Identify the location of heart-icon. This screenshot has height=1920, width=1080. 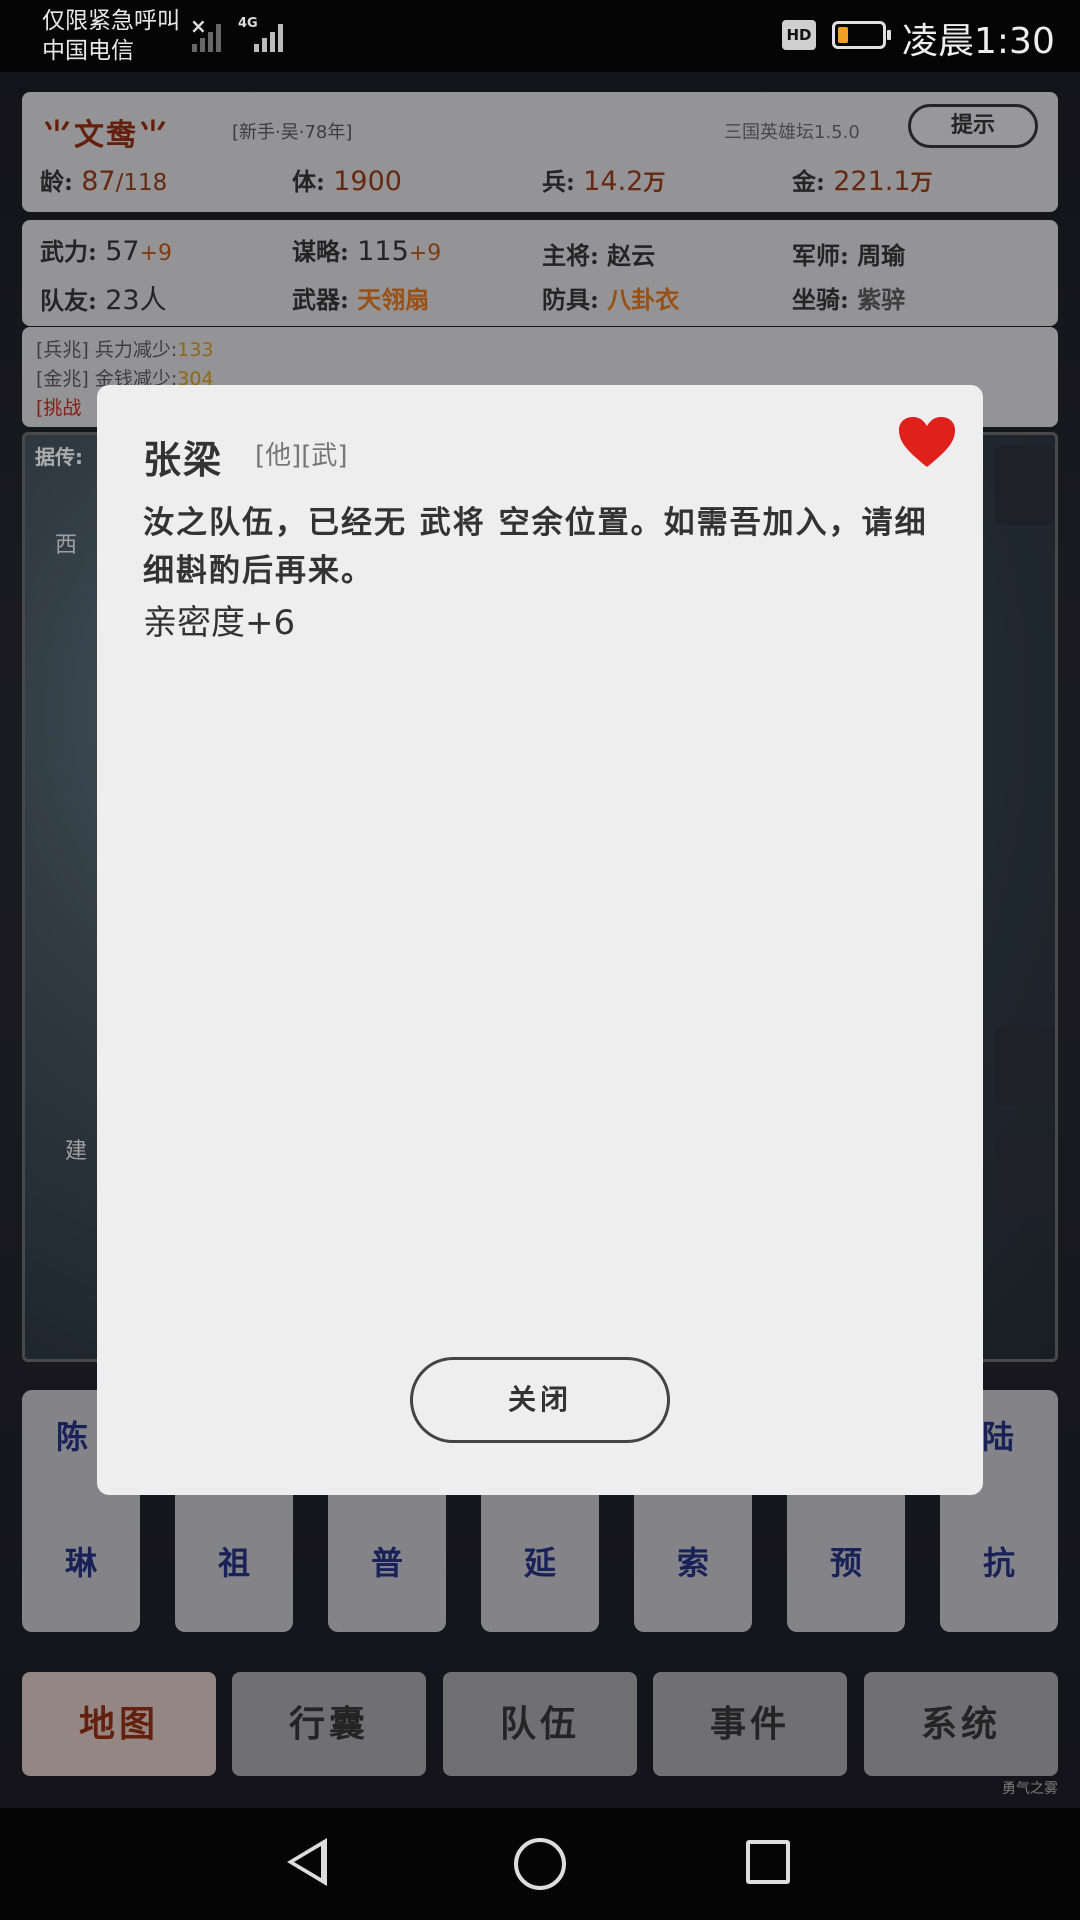
(927, 442).